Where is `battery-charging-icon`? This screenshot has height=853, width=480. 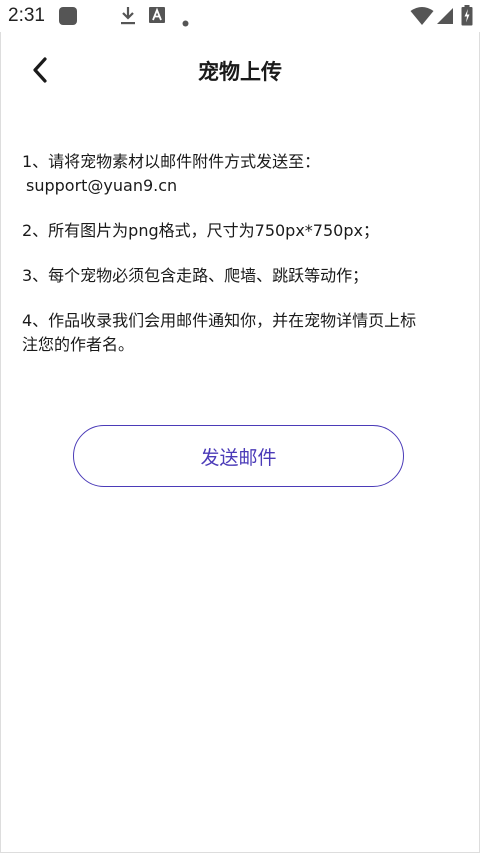 battery-charging-icon is located at coordinates (467, 17).